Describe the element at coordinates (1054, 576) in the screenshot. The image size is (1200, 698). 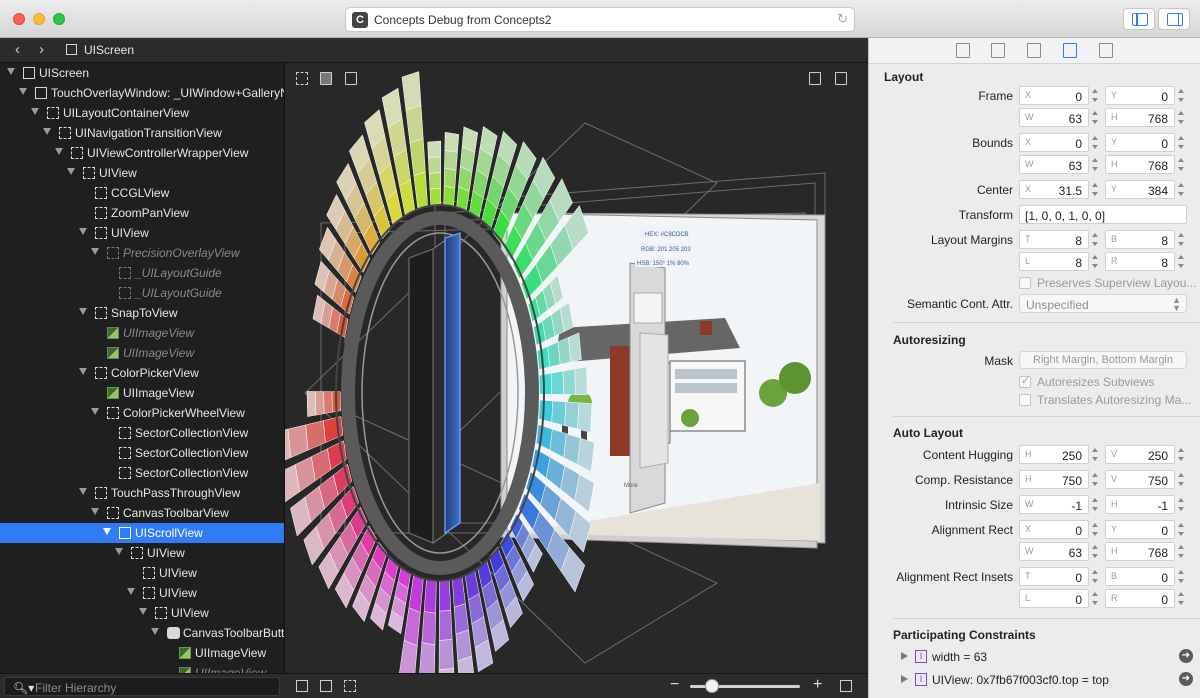
I see `inset-top-field: T0` at that location.